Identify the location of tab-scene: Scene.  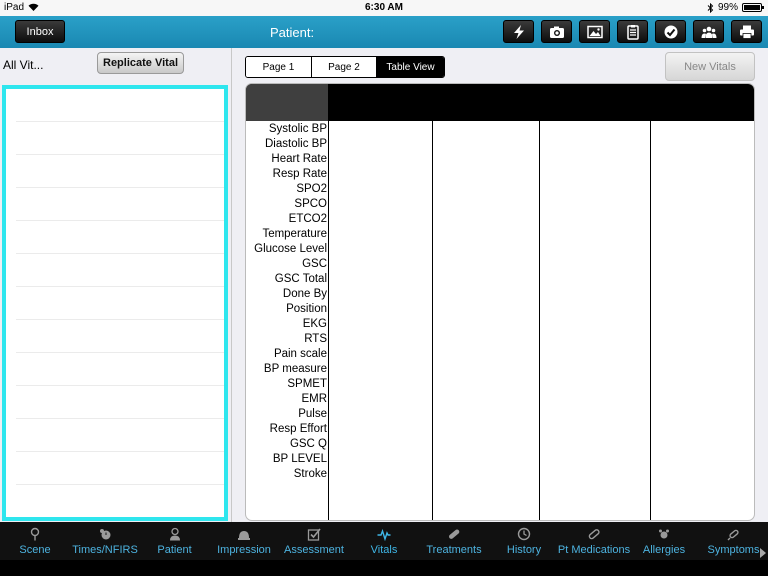
(35, 541).